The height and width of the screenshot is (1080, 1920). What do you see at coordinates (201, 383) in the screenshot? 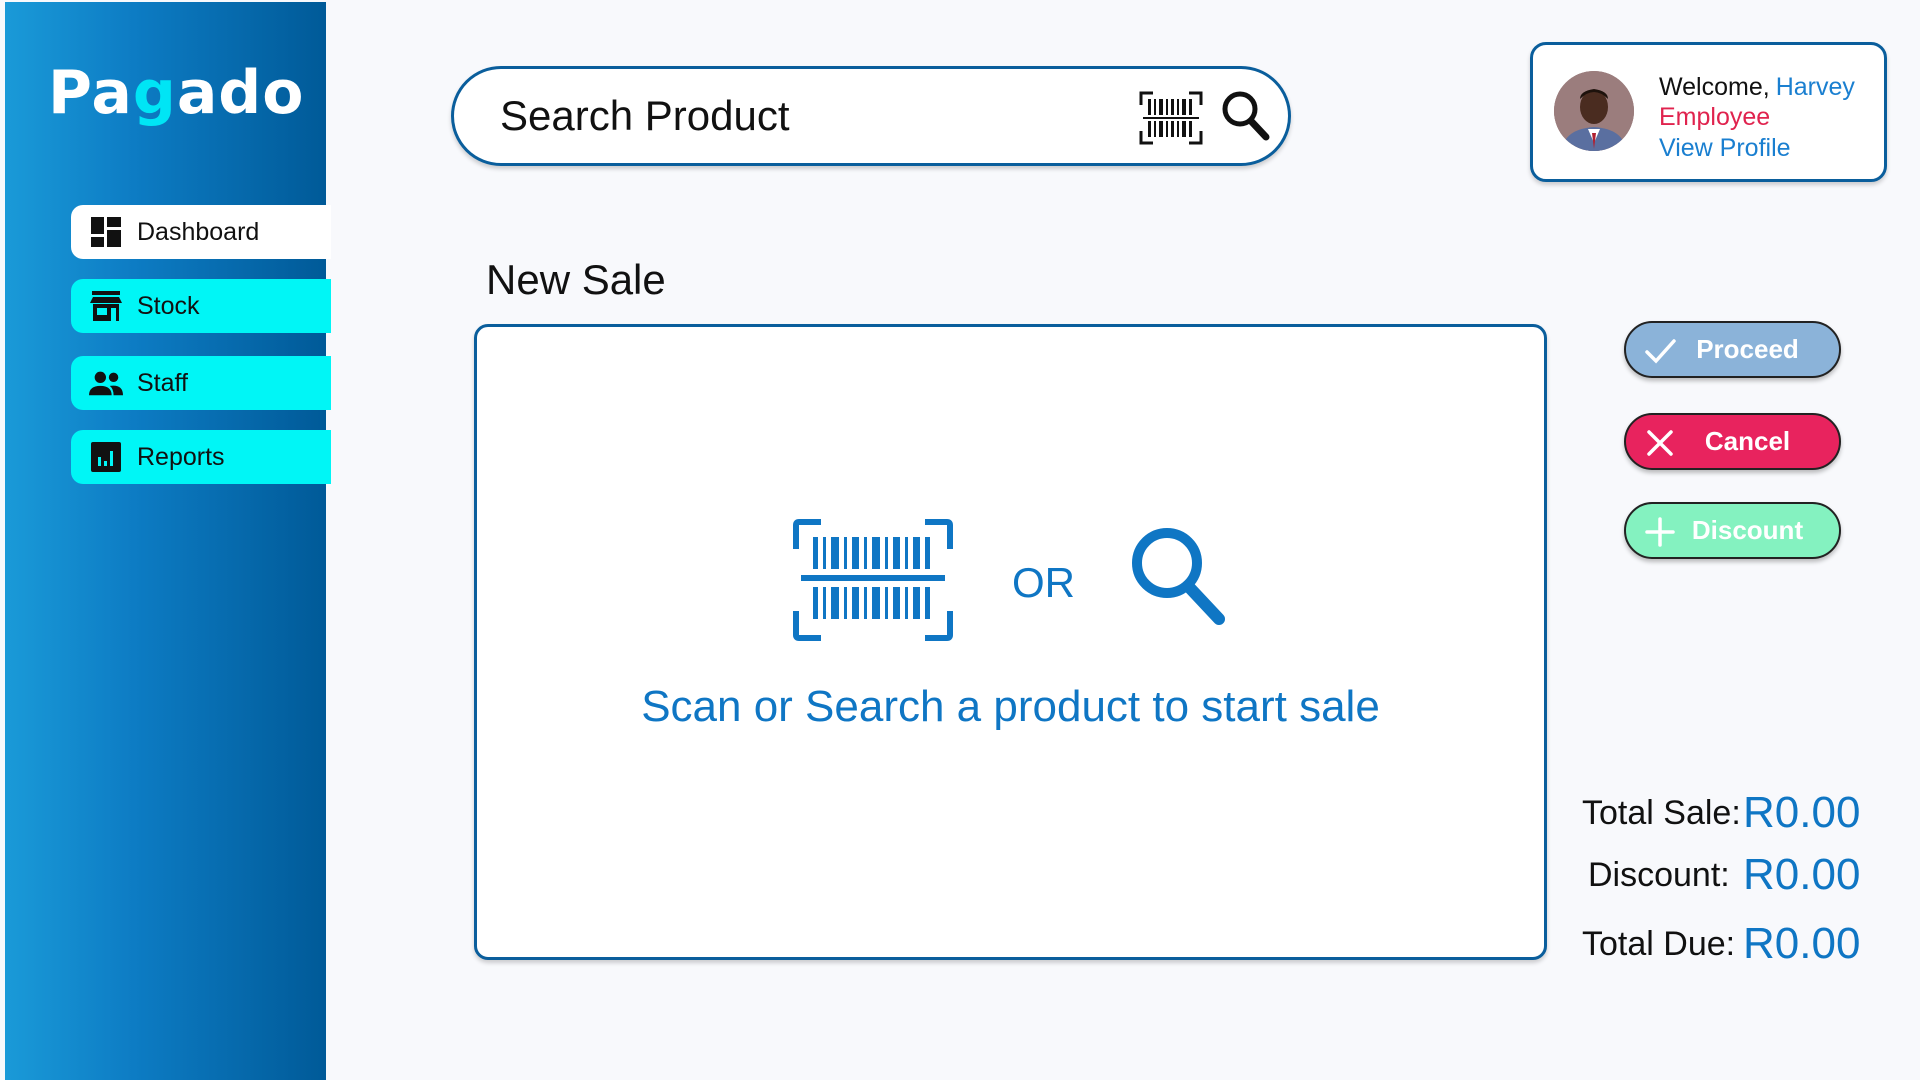
I see `sidebar-item-staff: Staff` at bounding box center [201, 383].